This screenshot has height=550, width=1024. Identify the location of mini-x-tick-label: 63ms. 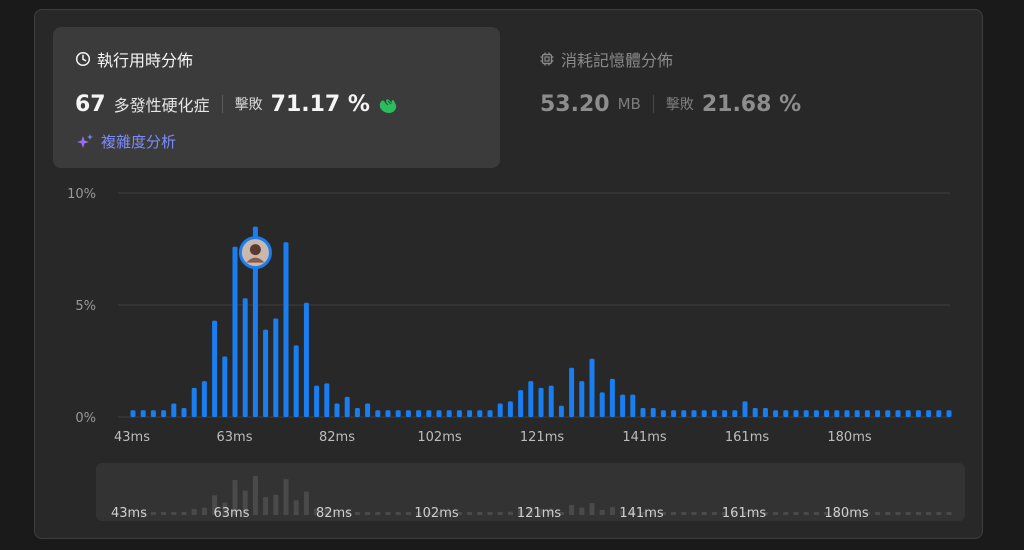
(232, 513).